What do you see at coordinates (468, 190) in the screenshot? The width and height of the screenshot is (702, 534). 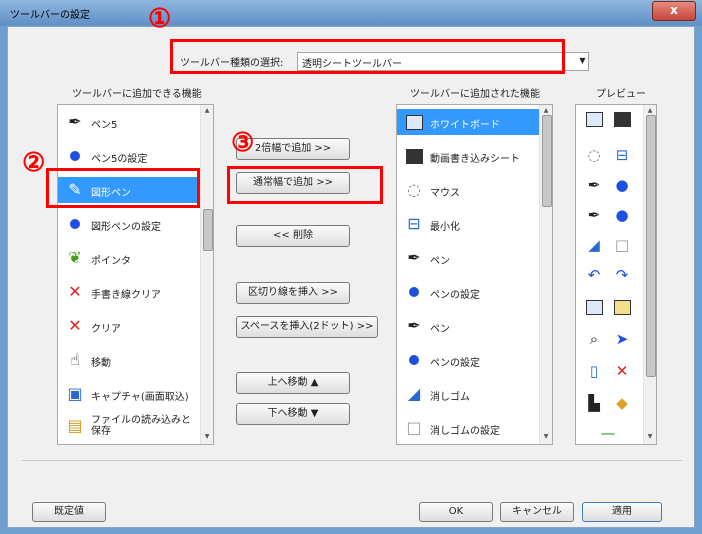 I see `list-item: ◌ マウス` at bounding box center [468, 190].